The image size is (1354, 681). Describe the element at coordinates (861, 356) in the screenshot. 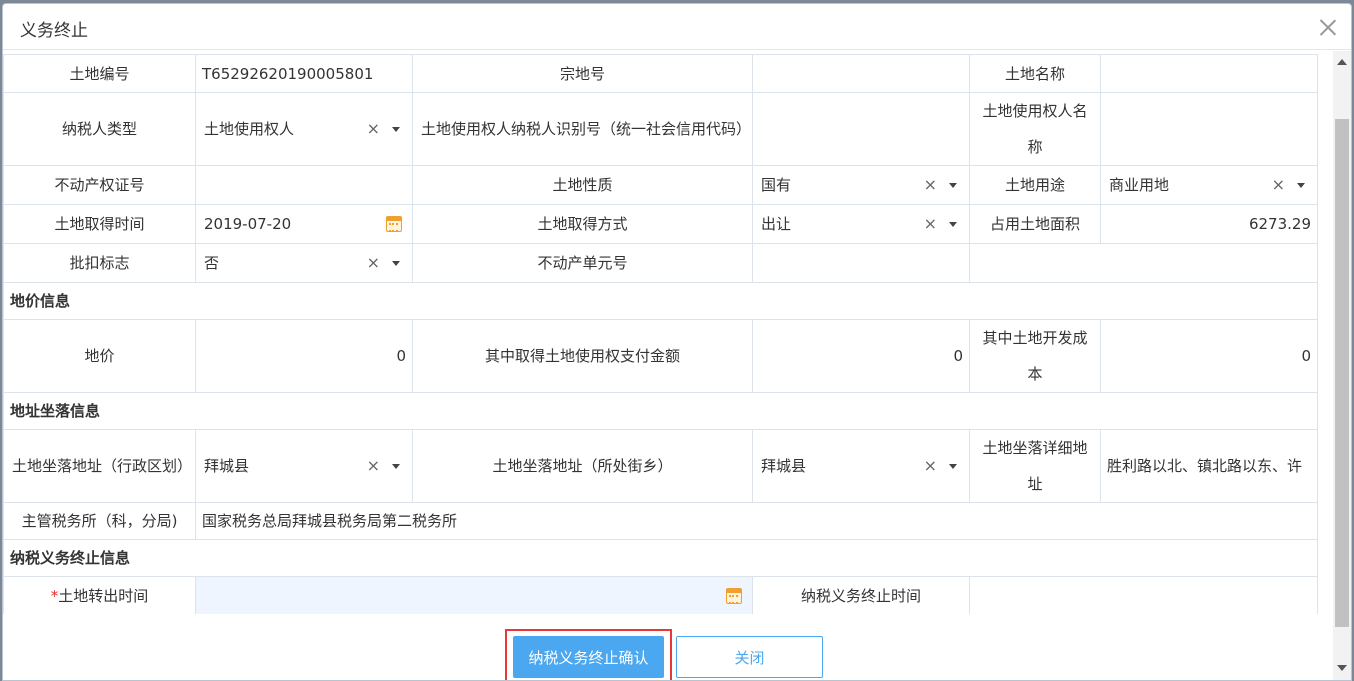

I see `acq-pay-value: 0` at that location.